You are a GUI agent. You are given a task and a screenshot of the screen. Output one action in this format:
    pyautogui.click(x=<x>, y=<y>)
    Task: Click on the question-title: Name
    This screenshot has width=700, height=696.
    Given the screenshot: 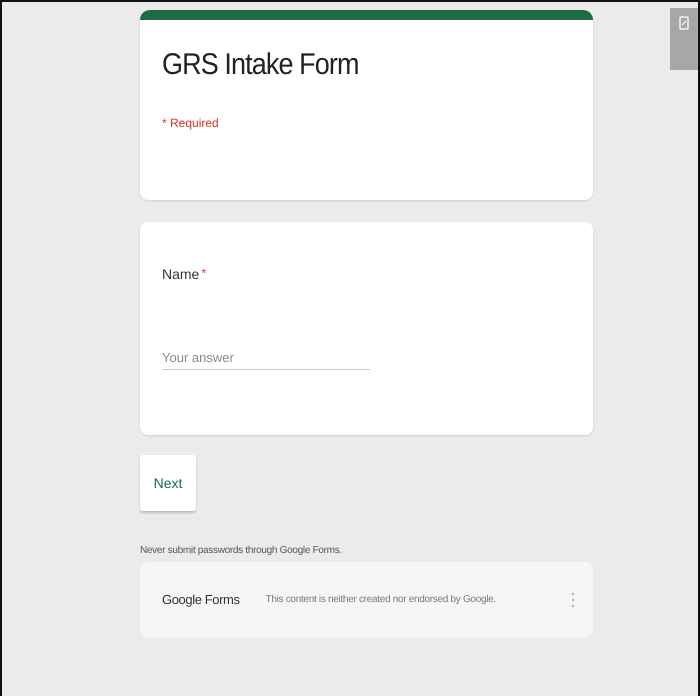 What is the action you would take?
    pyautogui.click(x=181, y=274)
    